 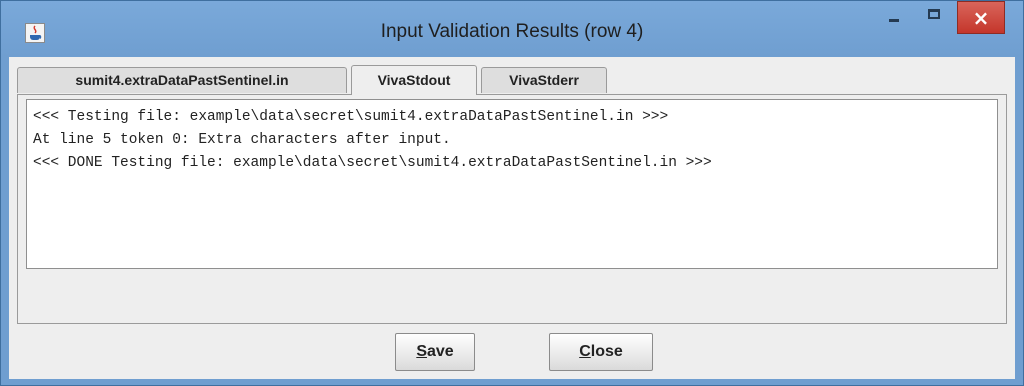 I want to click on minimize-icon, so click(x=894, y=20).